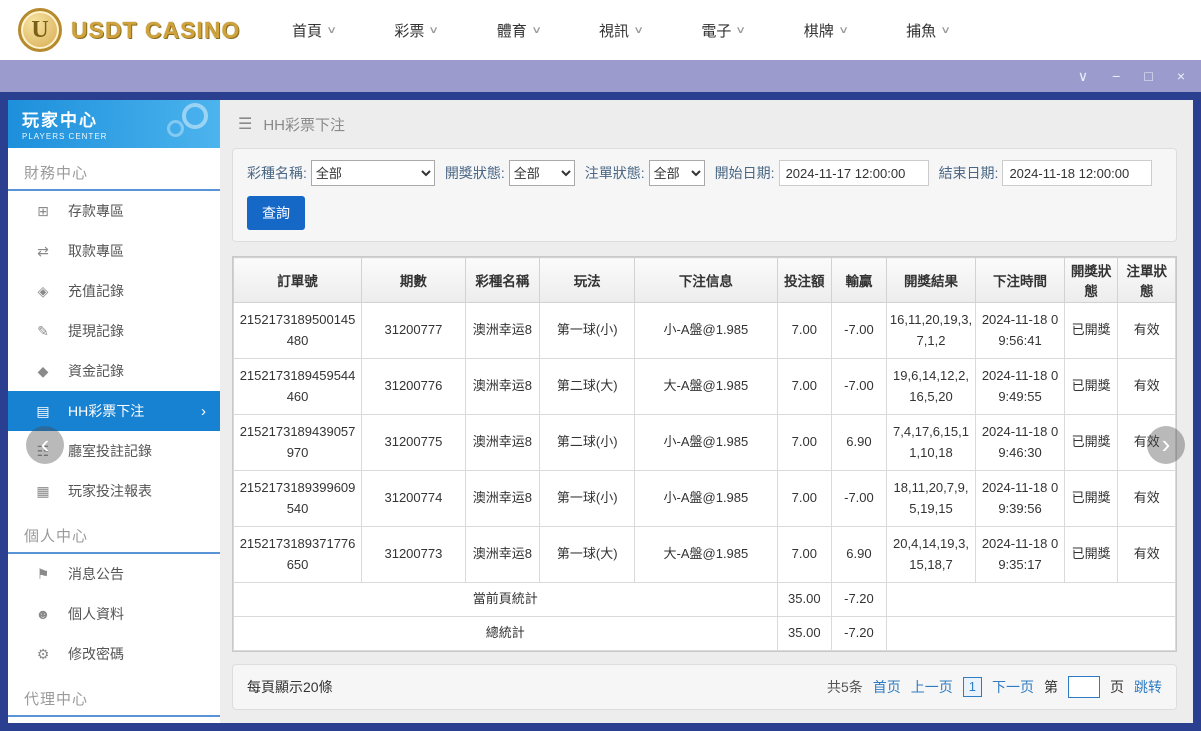 The width and height of the screenshot is (1201, 731). Describe the element at coordinates (1013, 687) in the screenshot. I see `next-page-link: 下一页` at that location.